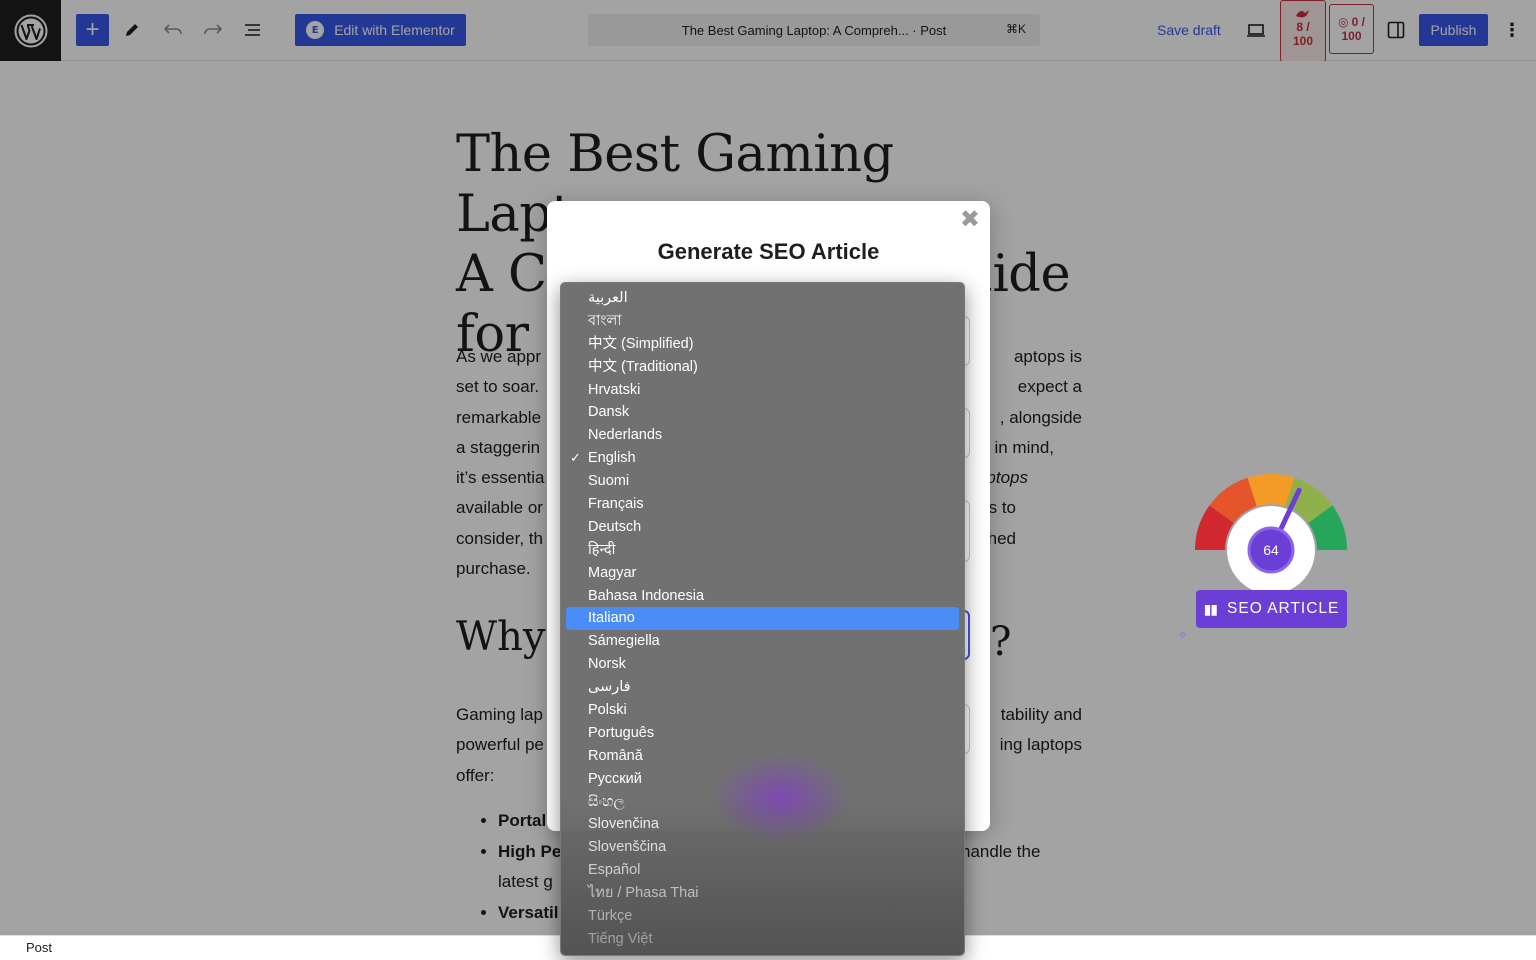 Image resolution: width=1536 pixels, height=960 pixels. I want to click on seo-article-label: SEO ARTICLE, so click(1283, 608).